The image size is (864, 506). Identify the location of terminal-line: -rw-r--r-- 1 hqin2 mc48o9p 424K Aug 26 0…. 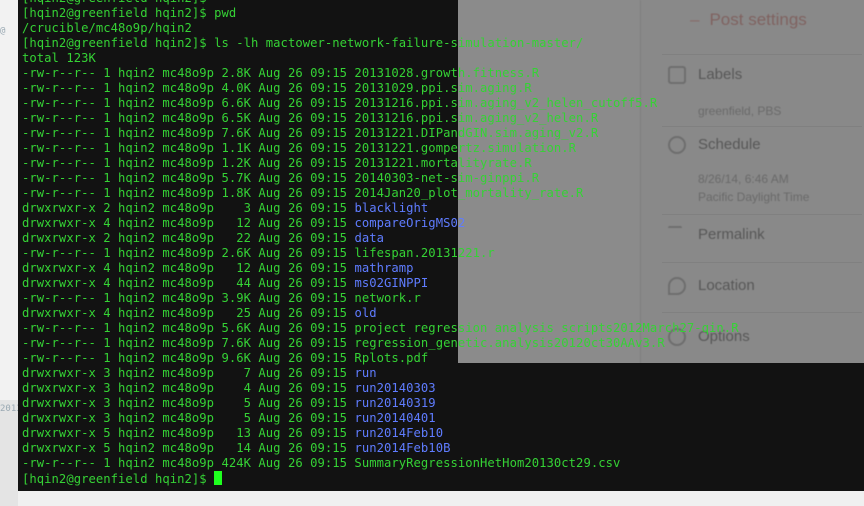
(380, 463).